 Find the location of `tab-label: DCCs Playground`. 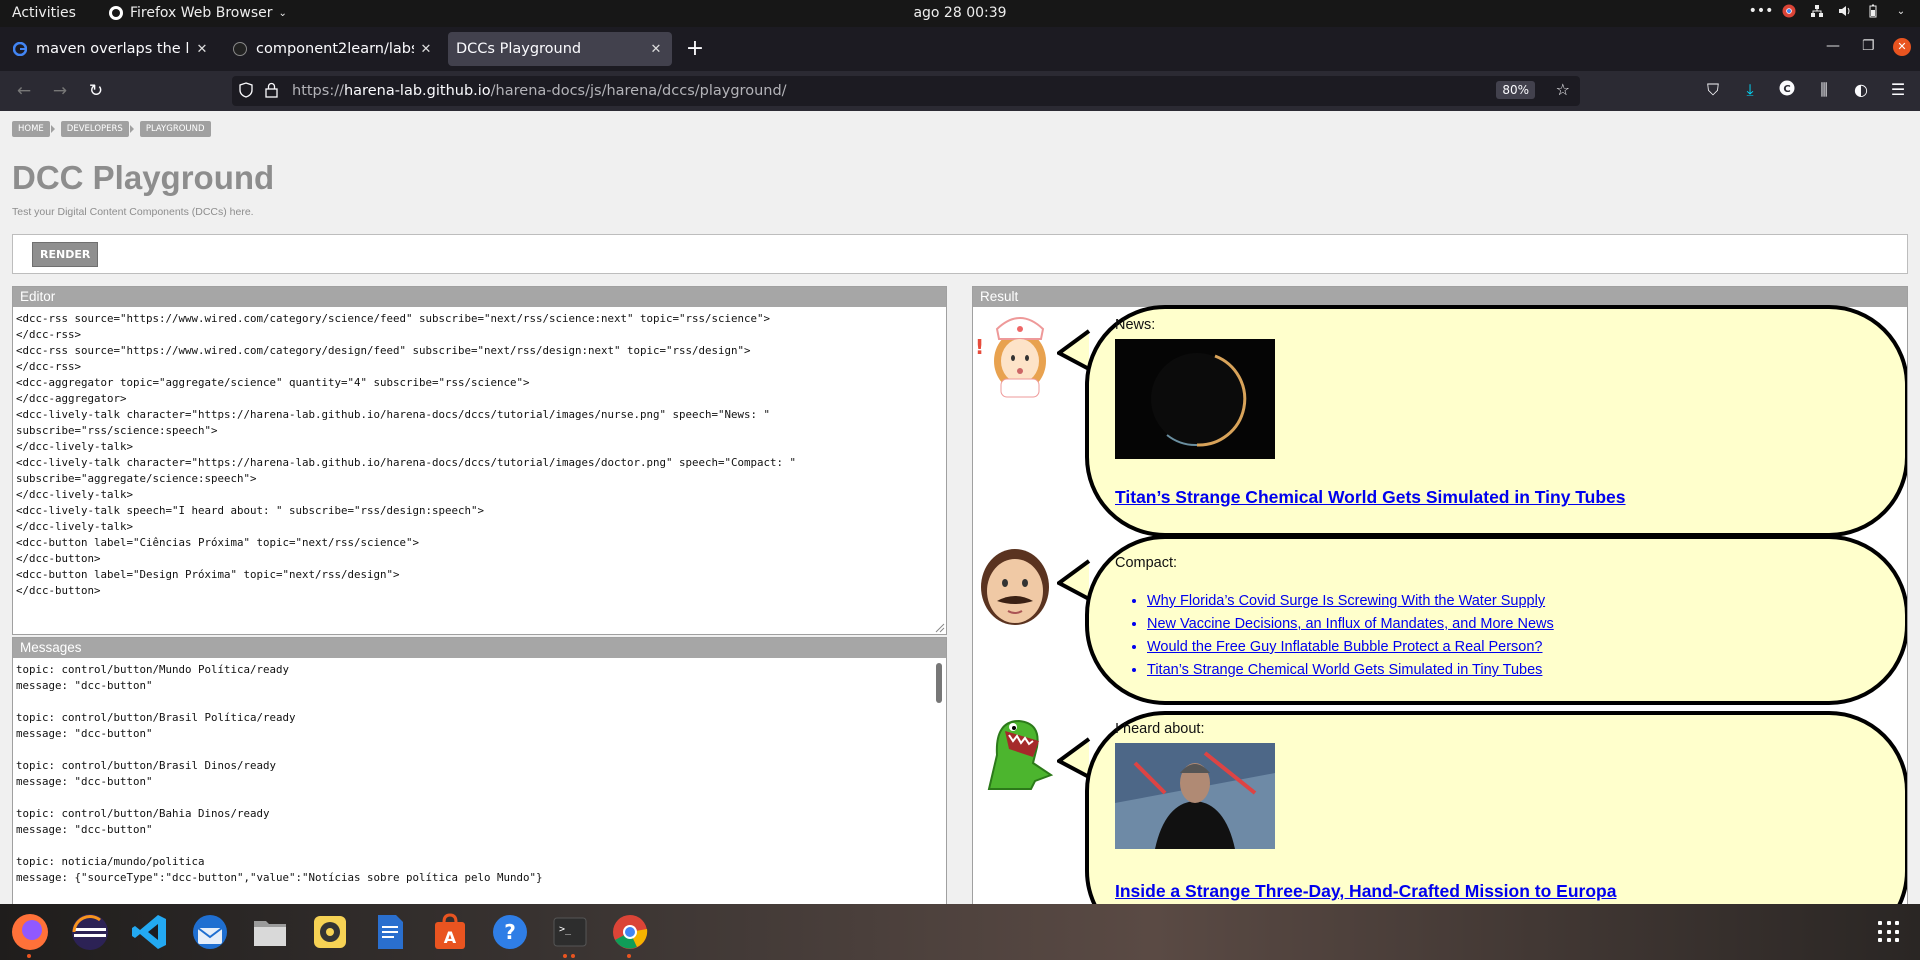

tab-label: DCCs Playground is located at coordinates (519, 49).